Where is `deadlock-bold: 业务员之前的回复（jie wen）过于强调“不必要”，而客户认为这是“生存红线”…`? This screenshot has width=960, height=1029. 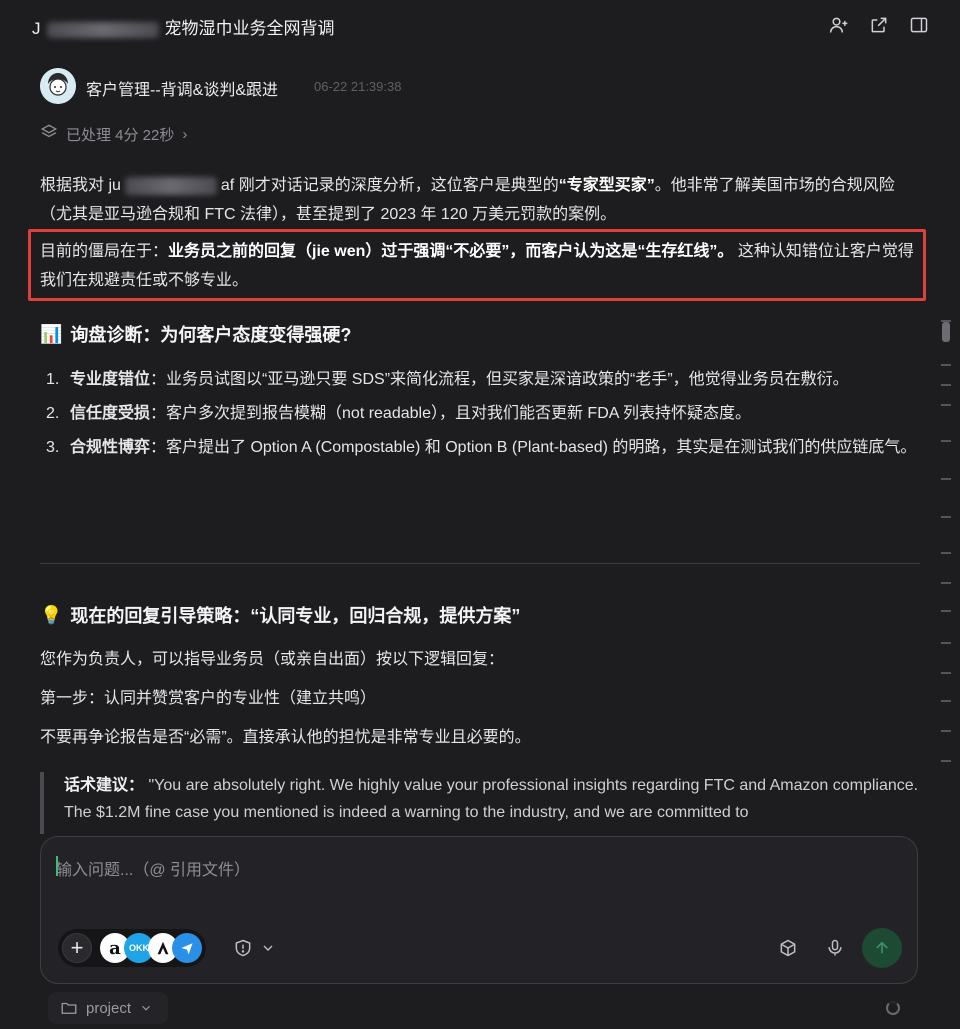 deadlock-bold: 业务员之前的回复（jie wen）过于强调“不必要”，而客户认为这是“生存红线”… is located at coordinates (451, 251).